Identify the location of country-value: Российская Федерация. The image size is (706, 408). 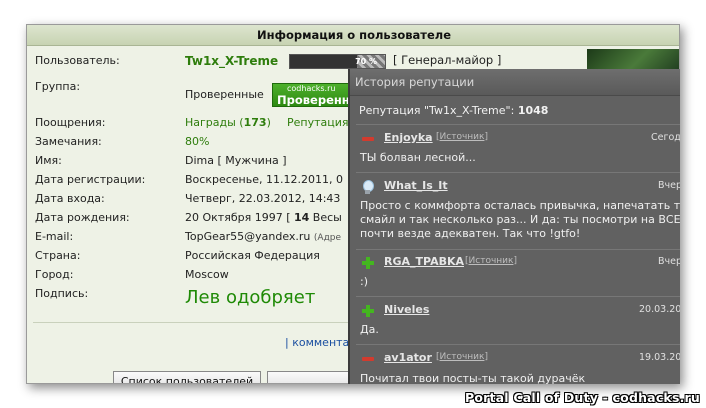
(252, 255).